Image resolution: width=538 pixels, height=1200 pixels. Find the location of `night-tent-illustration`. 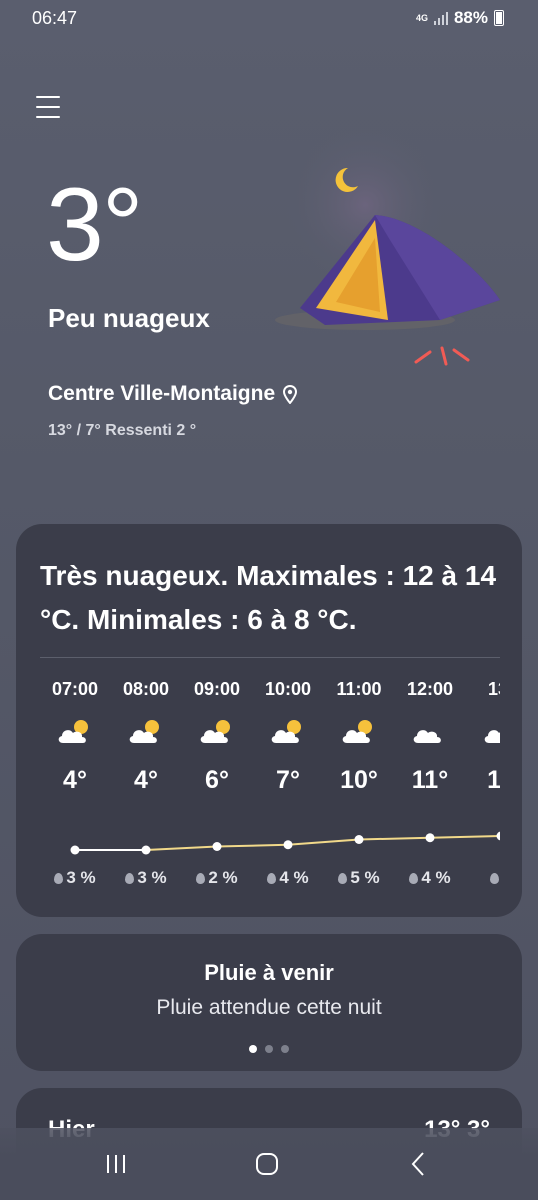

night-tent-illustration is located at coordinates (387, 245).